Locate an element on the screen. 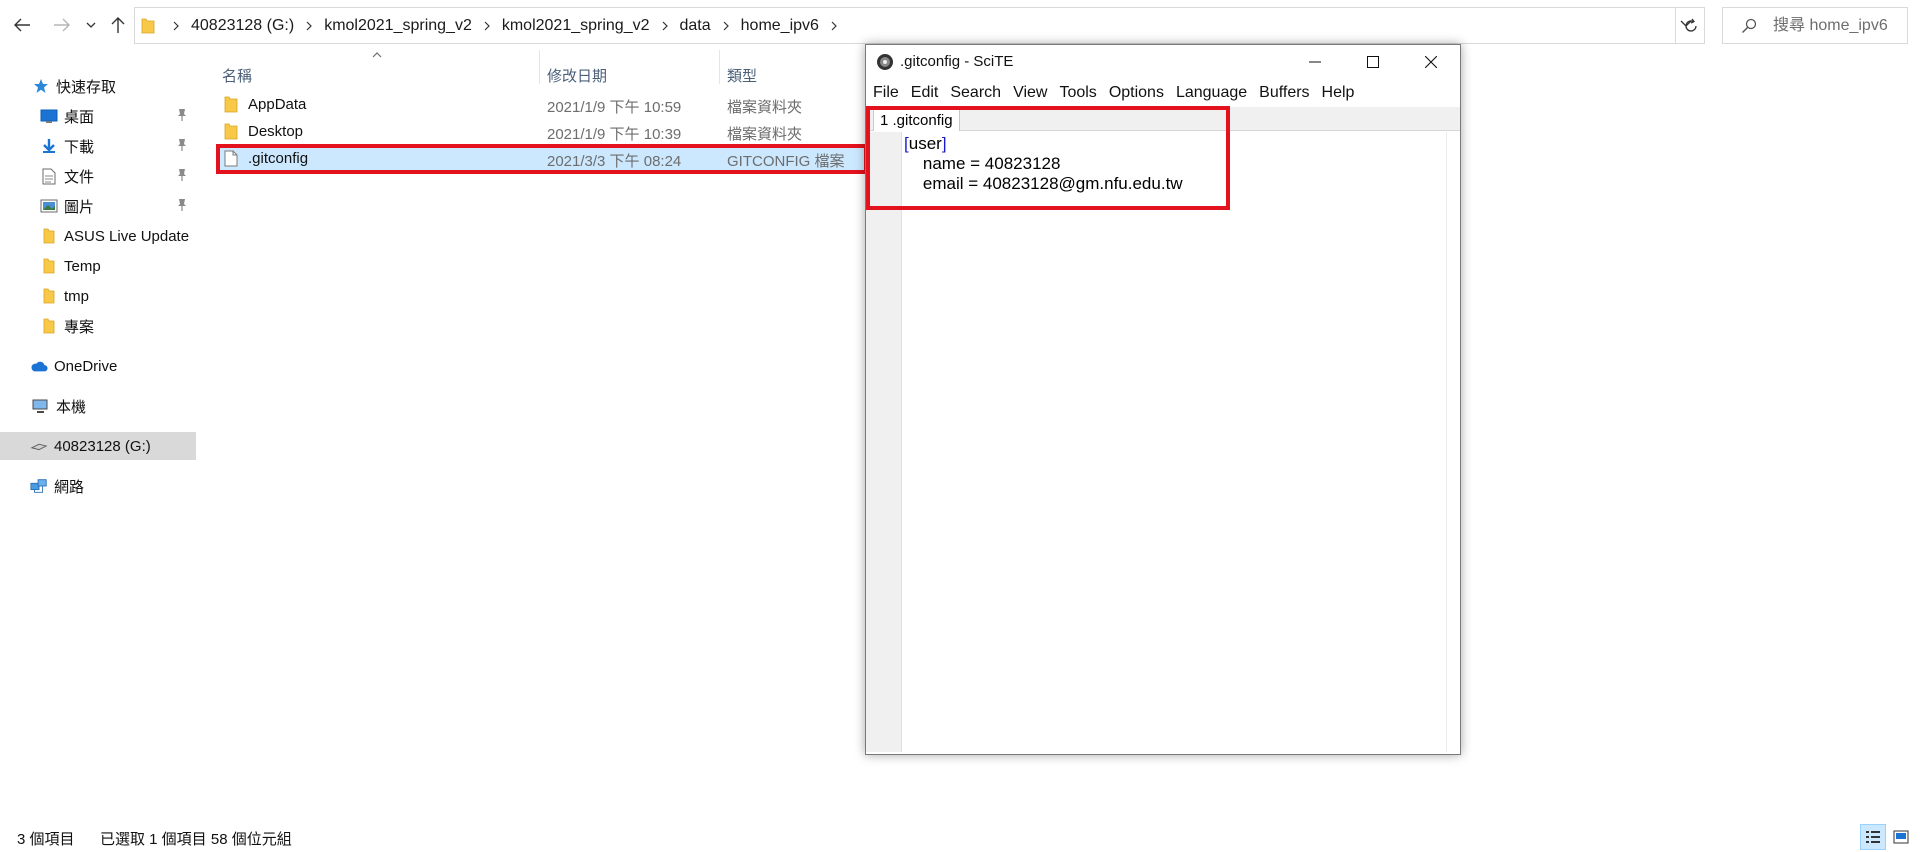  nav-item-temp: Temp is located at coordinates (98, 266).